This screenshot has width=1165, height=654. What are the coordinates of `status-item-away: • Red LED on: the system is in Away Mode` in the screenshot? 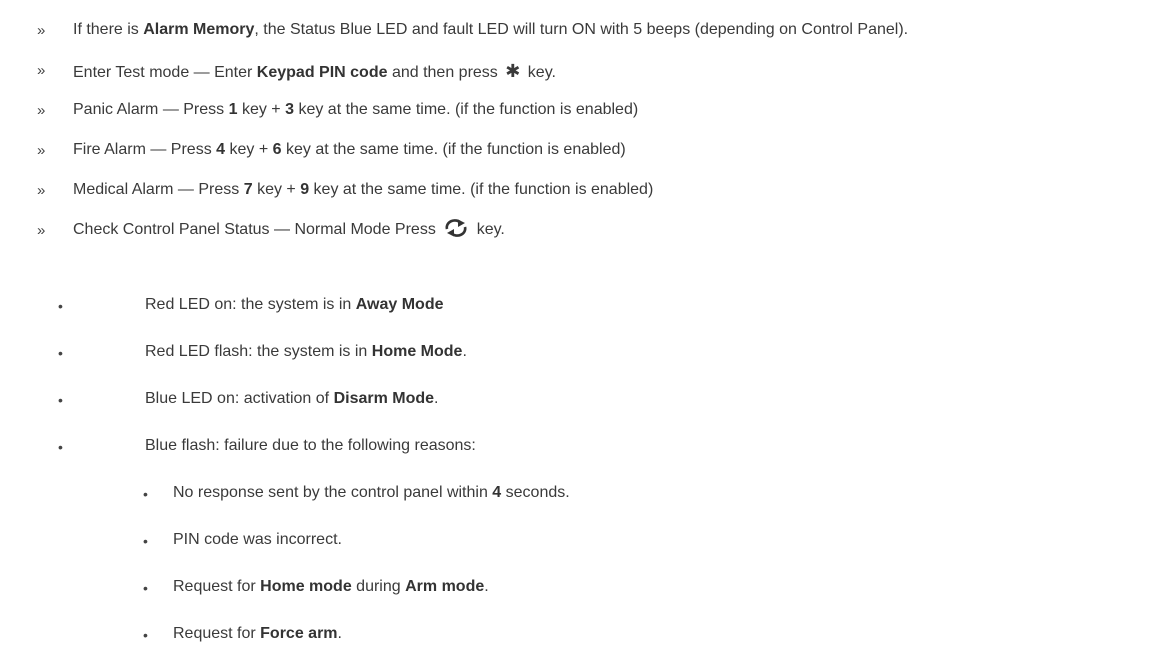 It's located at (582, 306).